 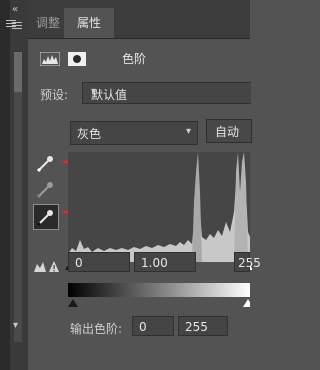 What do you see at coordinates (128, 19) in the screenshot?
I see `panel-tab-bar: 调整 属性` at bounding box center [128, 19].